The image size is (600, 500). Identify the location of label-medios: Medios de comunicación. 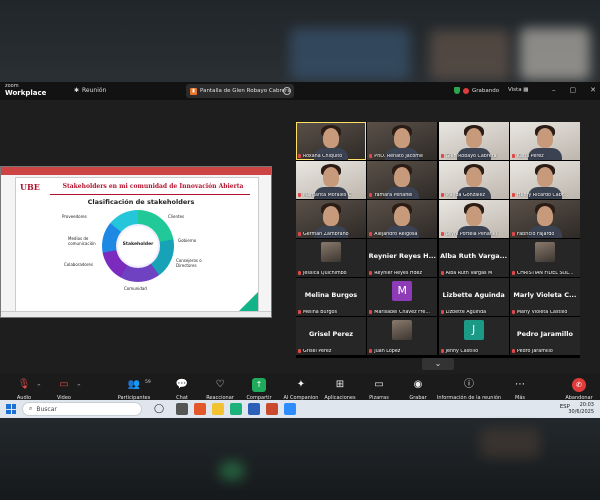
(82, 241).